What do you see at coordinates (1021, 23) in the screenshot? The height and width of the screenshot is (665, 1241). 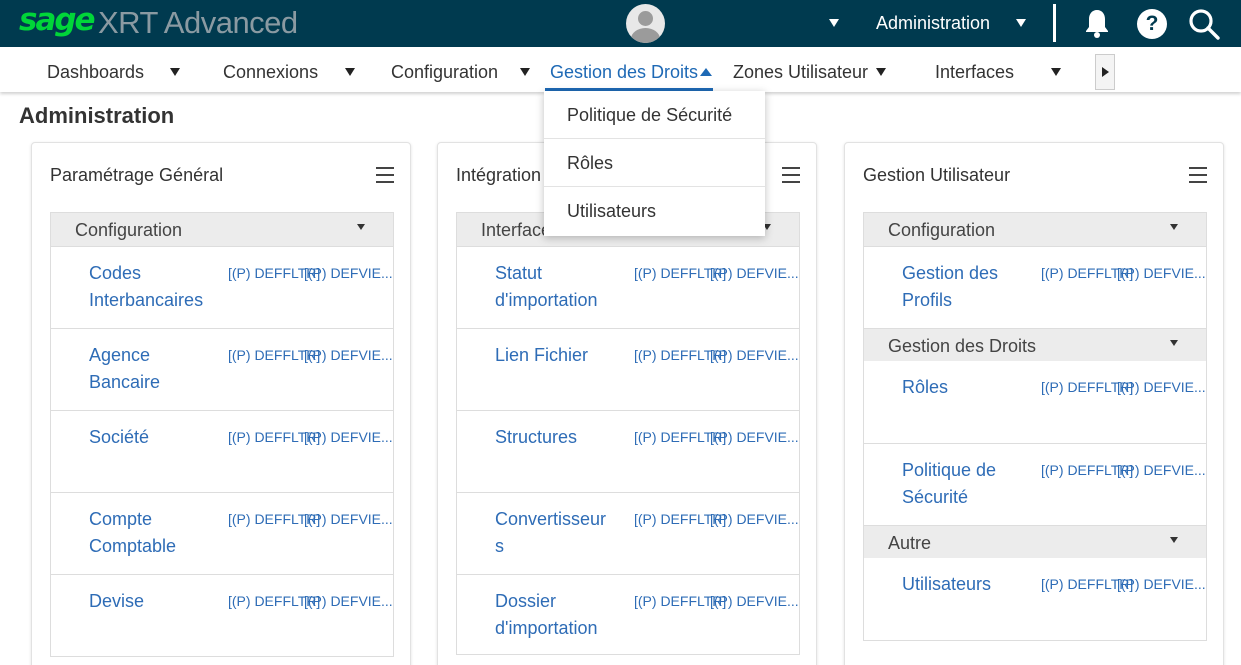 I see `admin-menu-chevron-down-icon` at bounding box center [1021, 23].